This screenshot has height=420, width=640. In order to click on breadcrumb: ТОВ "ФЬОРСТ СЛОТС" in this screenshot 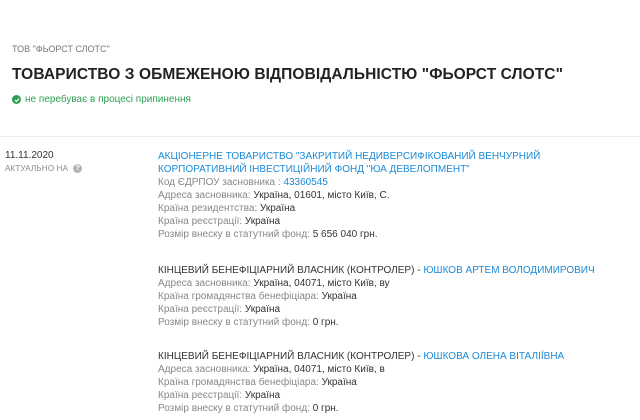, I will do `click(61, 49)`.